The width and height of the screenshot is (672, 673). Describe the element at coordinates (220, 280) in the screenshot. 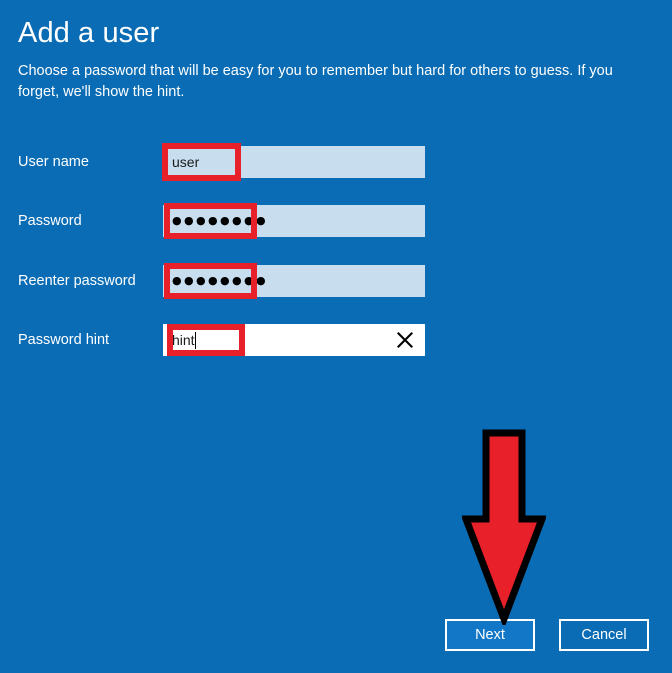

I see `reenter-password-value: ●●●●●●●●` at that location.